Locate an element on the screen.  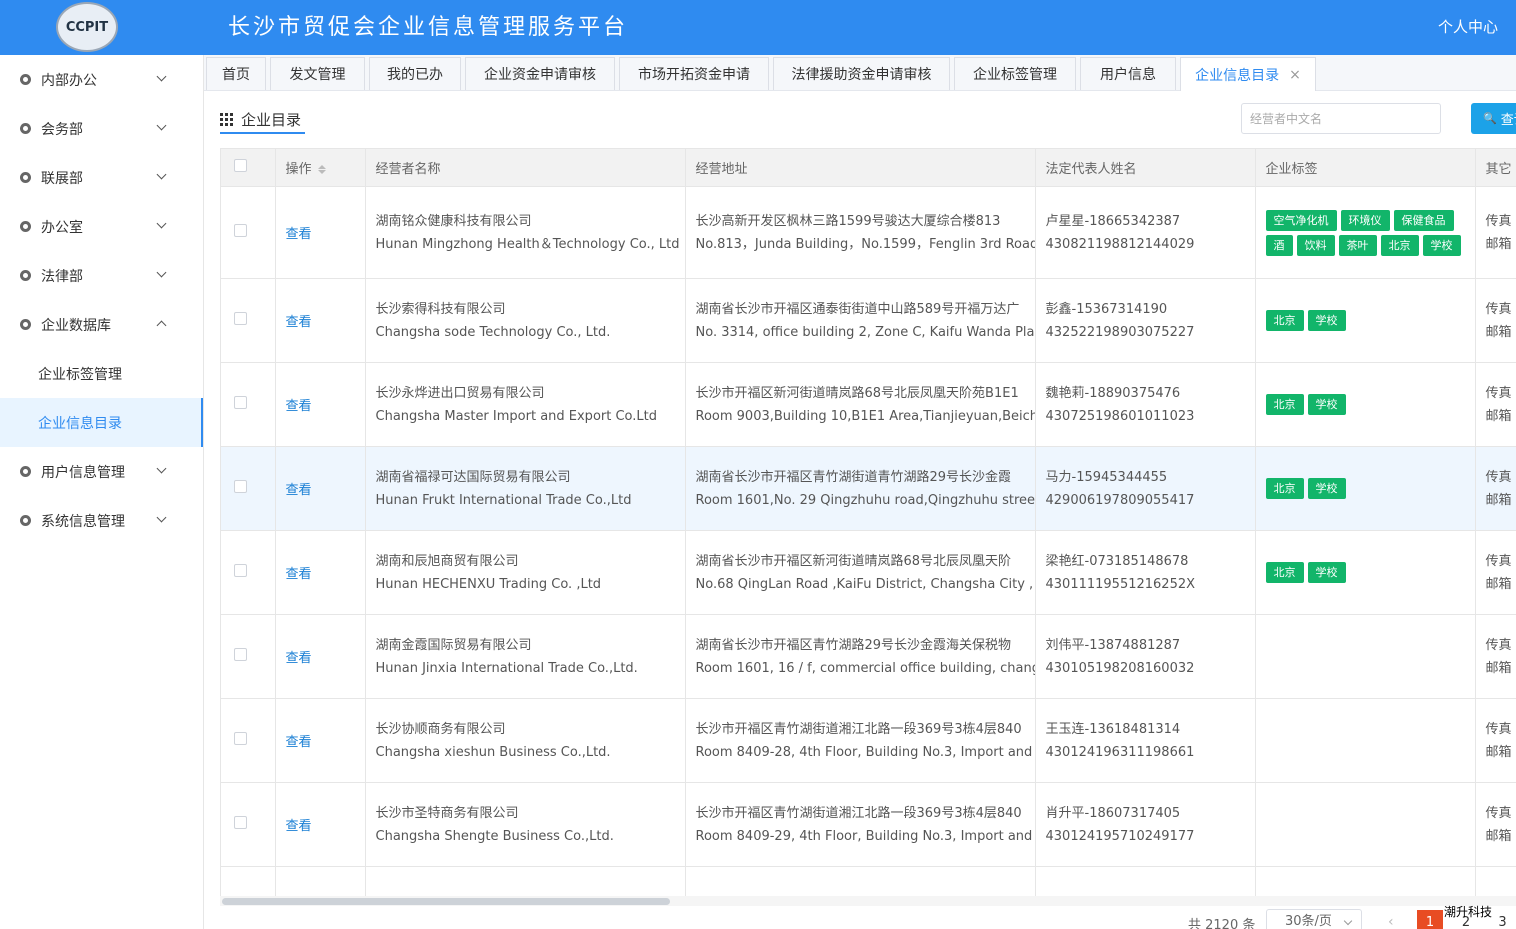
representative-id: 43011119551216252X is located at coordinates (1120, 584).